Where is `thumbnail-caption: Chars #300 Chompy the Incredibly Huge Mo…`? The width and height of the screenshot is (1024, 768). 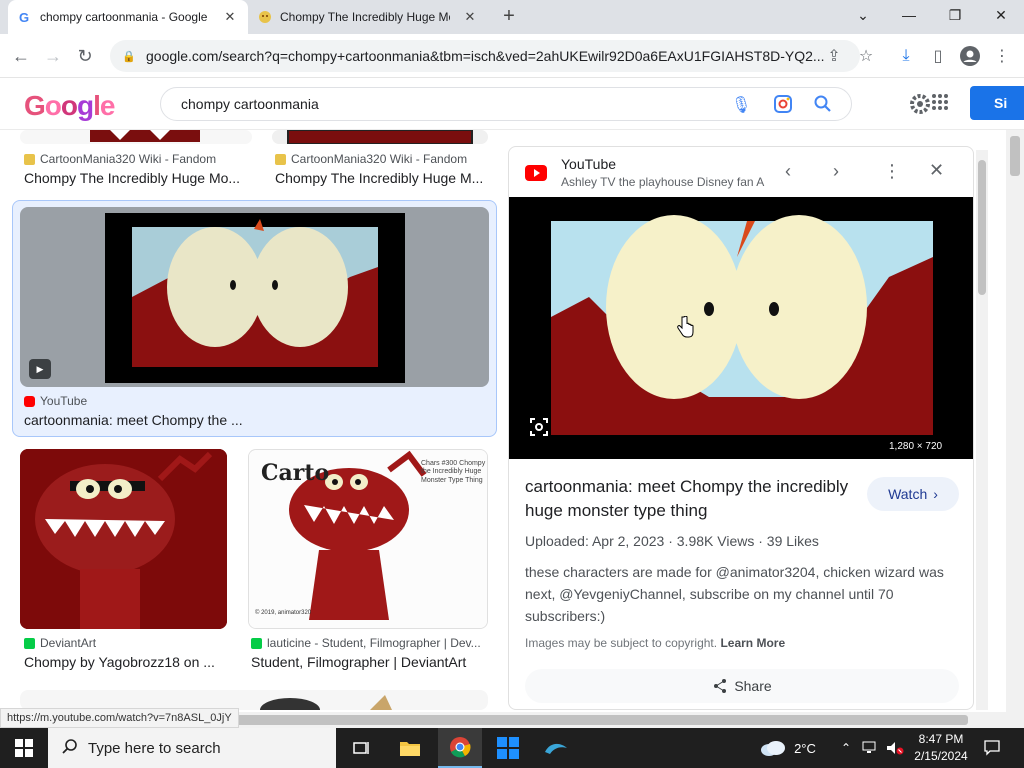 thumbnail-caption: Chars #300 Chompy the Incredibly Huge Mo… is located at coordinates (453, 472).